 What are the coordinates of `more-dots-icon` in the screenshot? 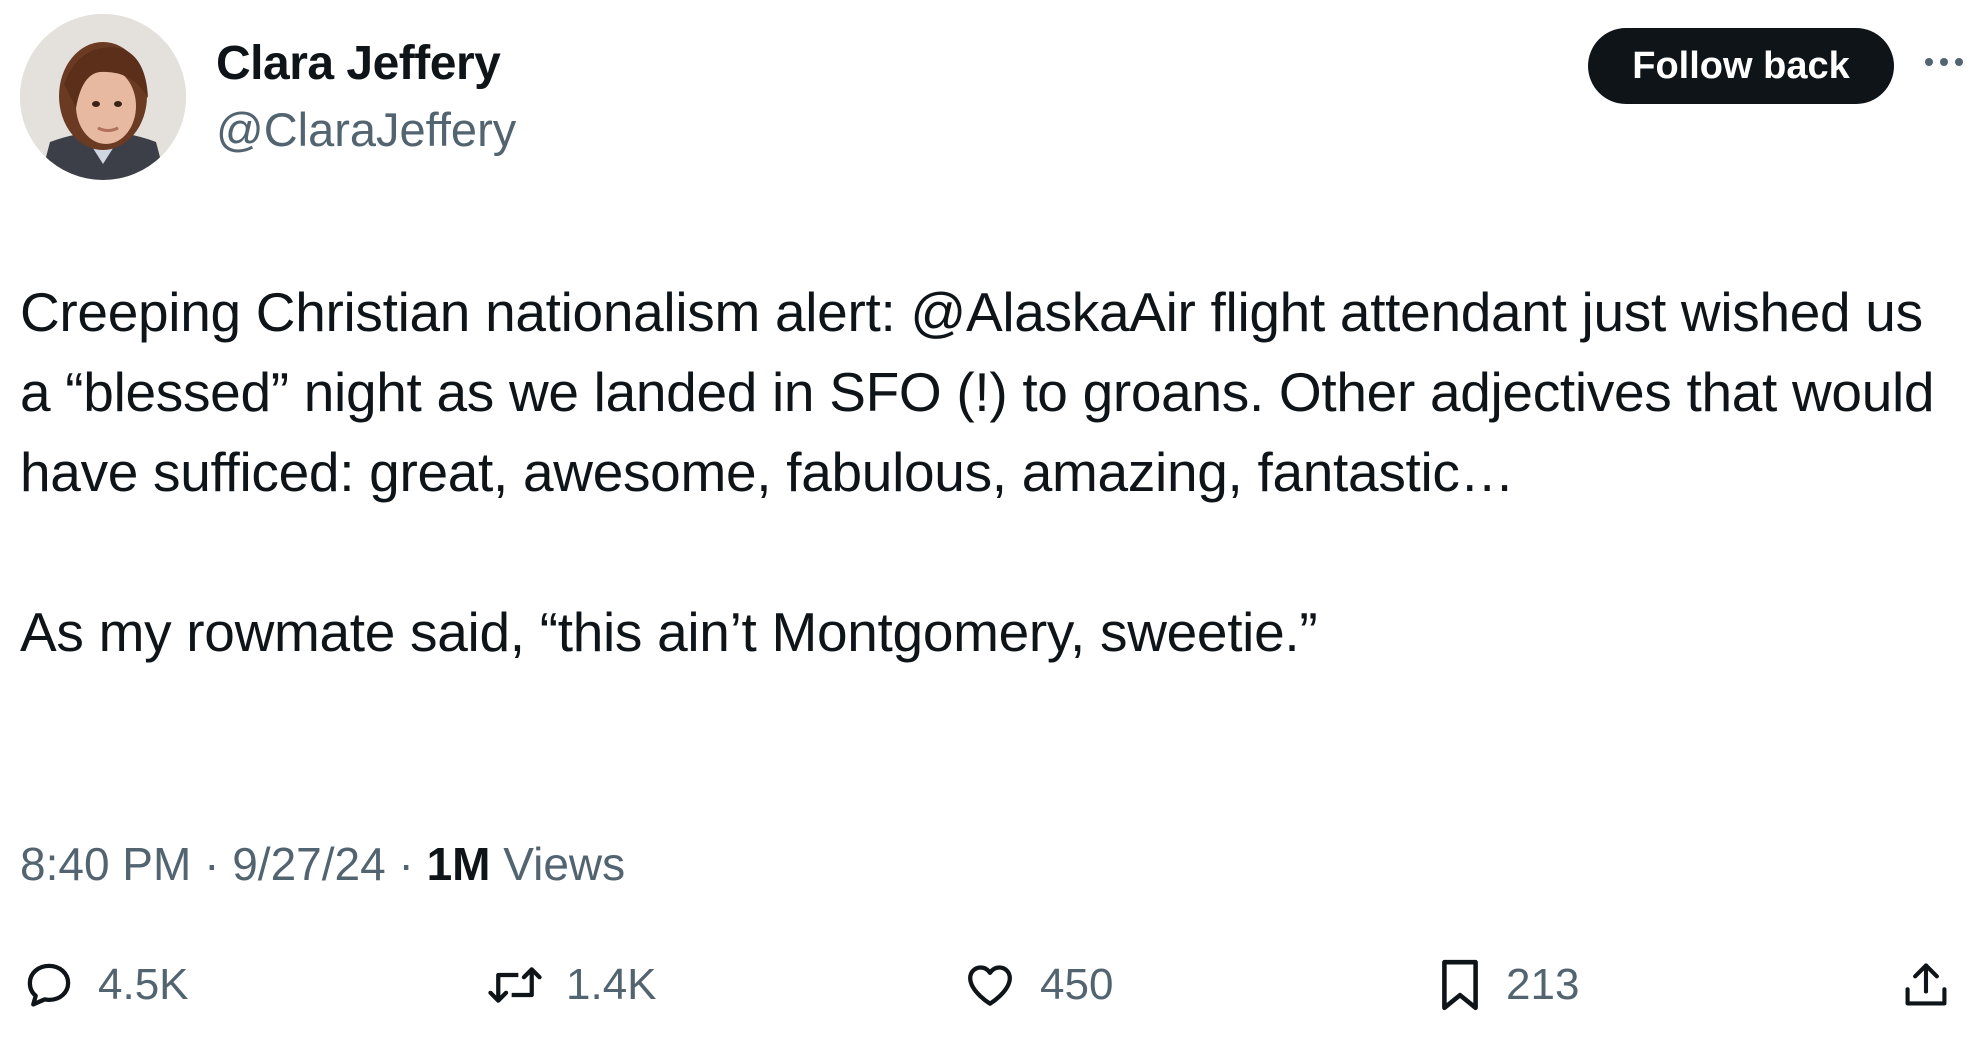 It's located at (1944, 62).